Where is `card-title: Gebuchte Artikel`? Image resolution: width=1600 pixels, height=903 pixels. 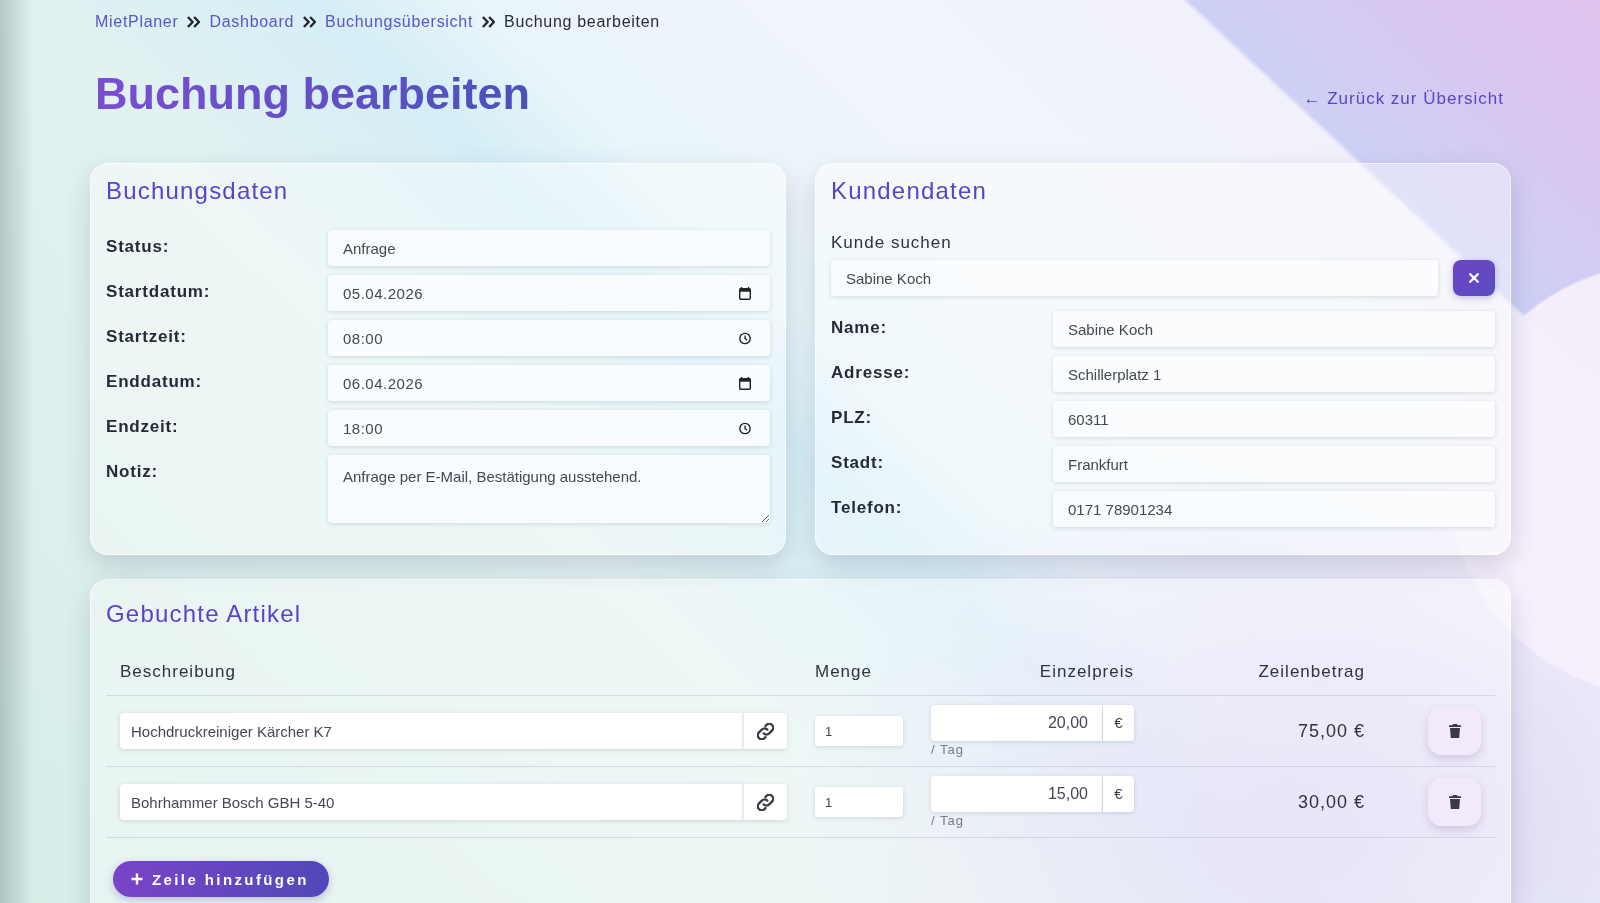 card-title: Gebuchte Artikel is located at coordinates (204, 614).